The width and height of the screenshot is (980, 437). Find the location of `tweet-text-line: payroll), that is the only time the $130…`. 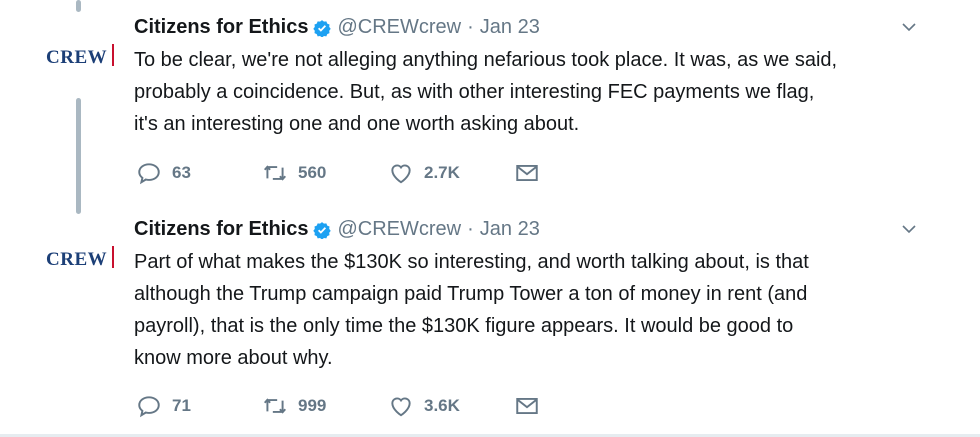

tweet-text-line: payroll), that is the only time the $130… is located at coordinates (464, 326).